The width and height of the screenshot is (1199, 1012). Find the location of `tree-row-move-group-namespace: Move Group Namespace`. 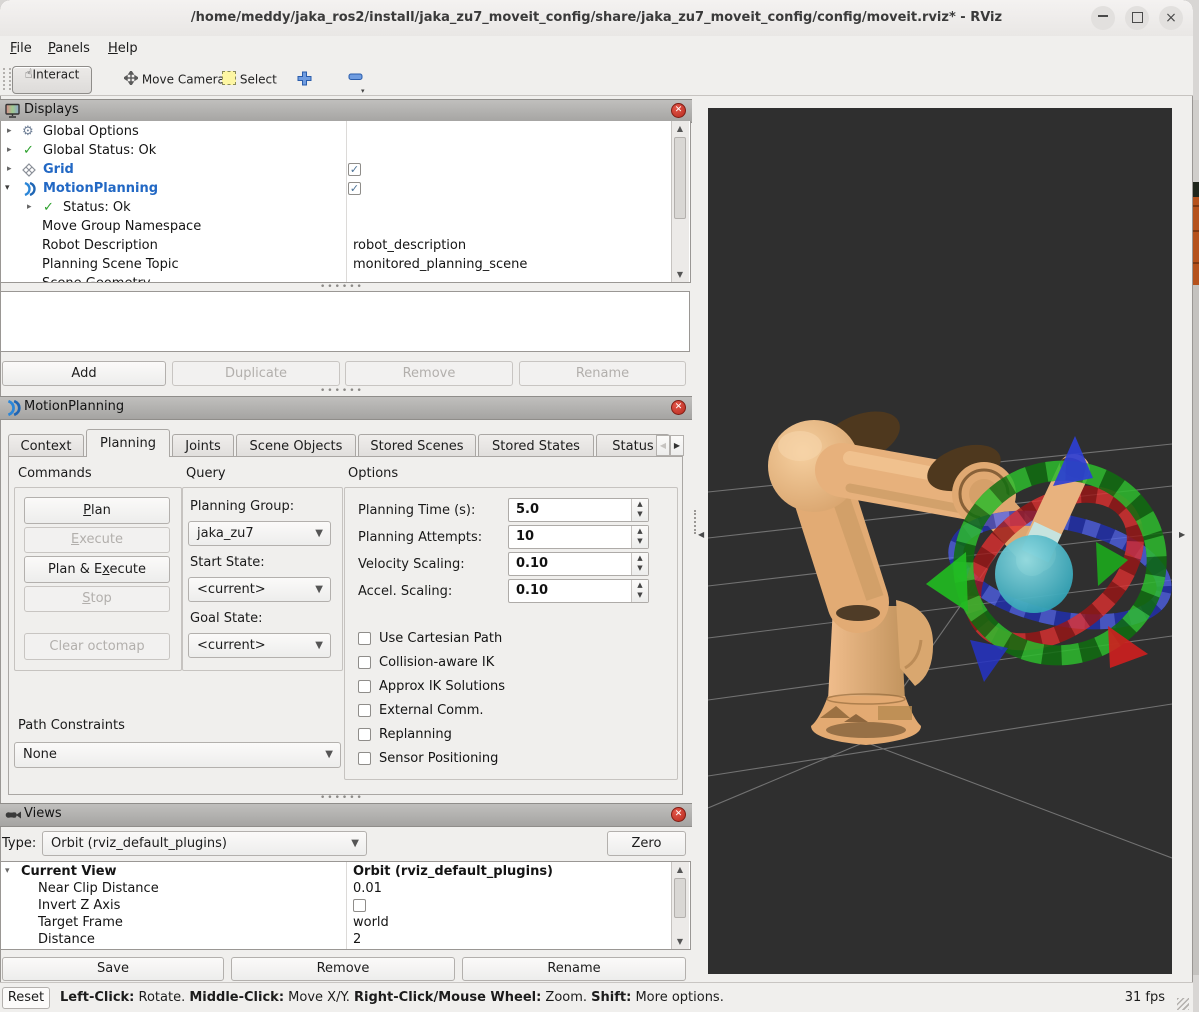

tree-row-move-group-namespace: Move Group Namespace is located at coordinates (336, 226).